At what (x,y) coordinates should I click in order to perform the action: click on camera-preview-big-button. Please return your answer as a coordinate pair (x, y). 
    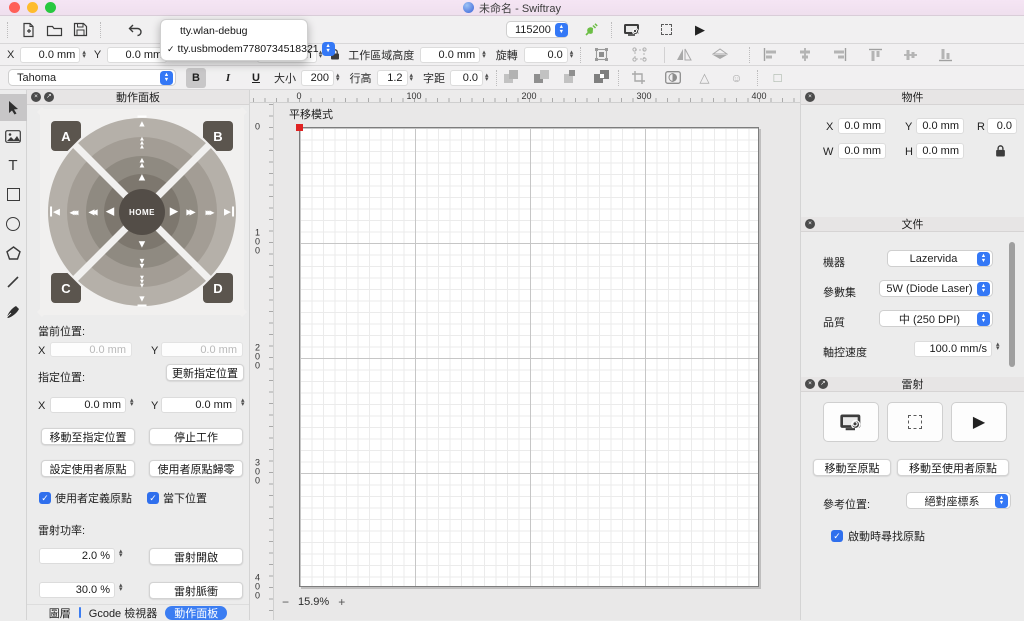
    Looking at the image, I should click on (851, 422).